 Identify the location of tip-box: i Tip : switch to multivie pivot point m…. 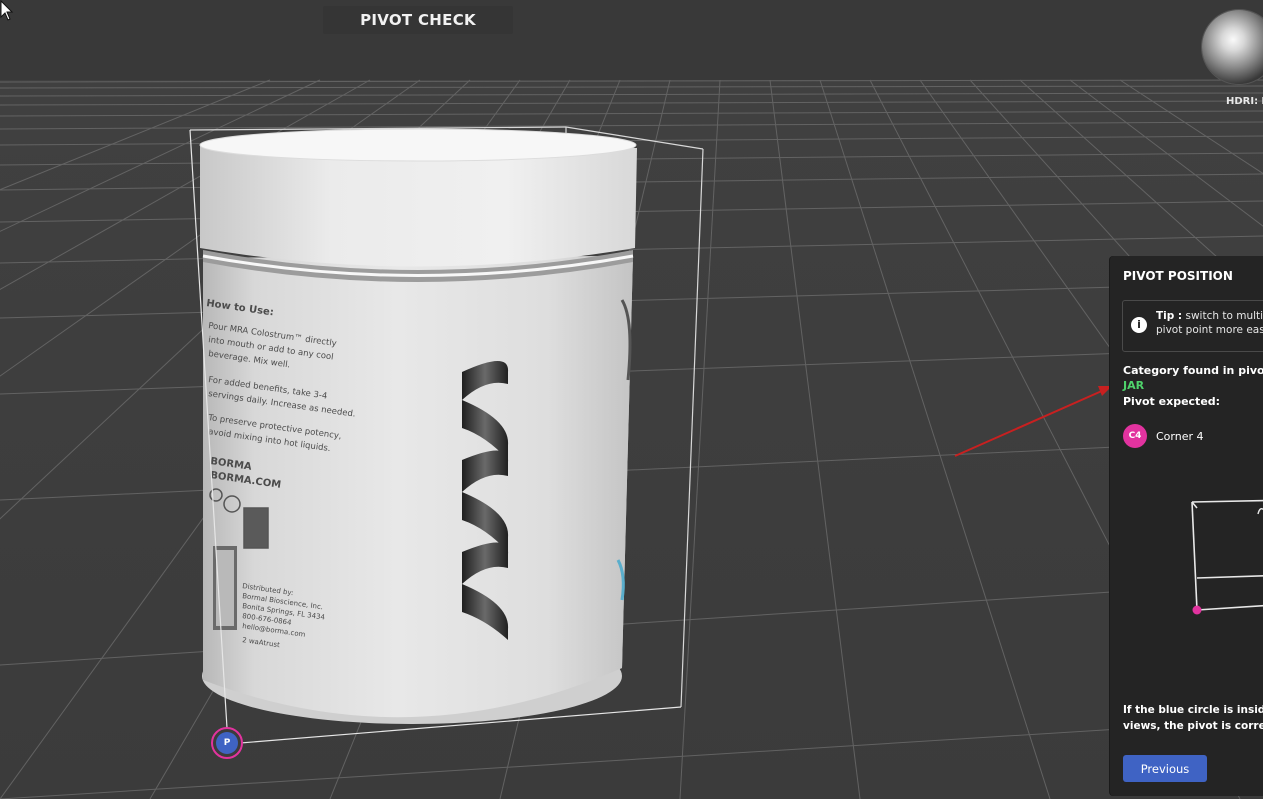
(1192, 326).